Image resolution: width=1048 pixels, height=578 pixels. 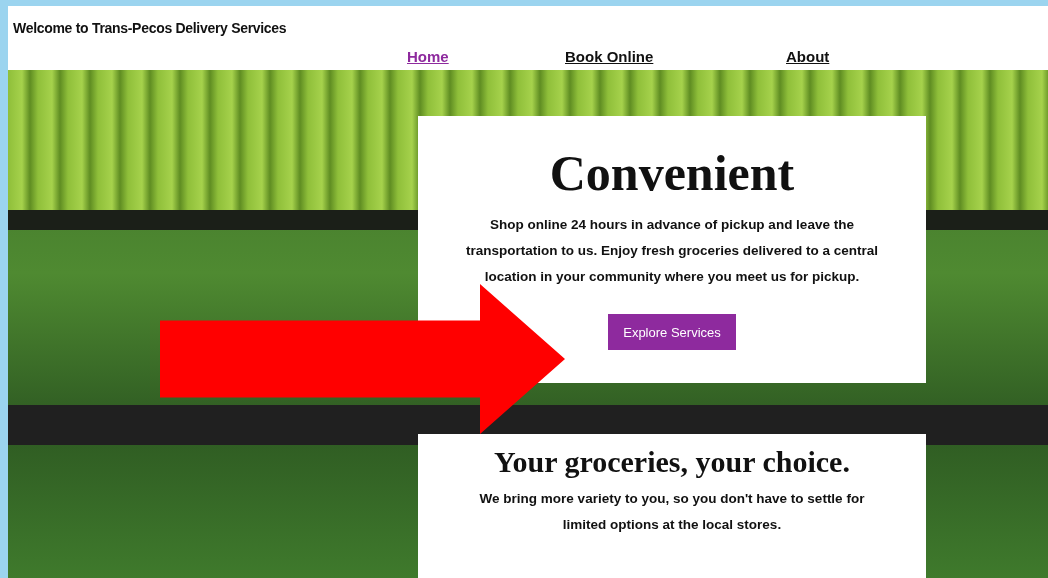 I want to click on section-heading: Your groceries, your choice., so click(x=672, y=462).